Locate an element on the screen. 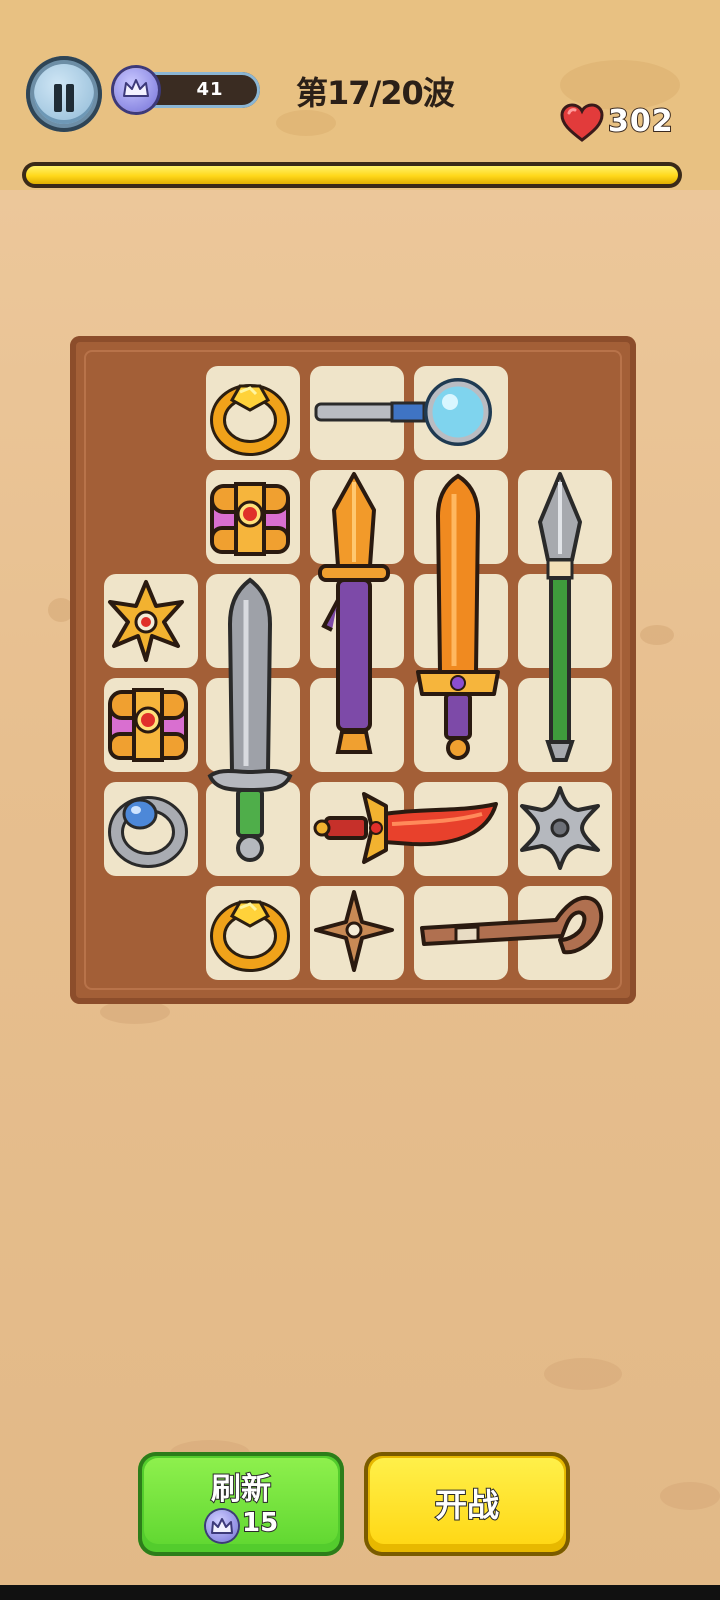  pause-icon is located at coordinates (64, 94).